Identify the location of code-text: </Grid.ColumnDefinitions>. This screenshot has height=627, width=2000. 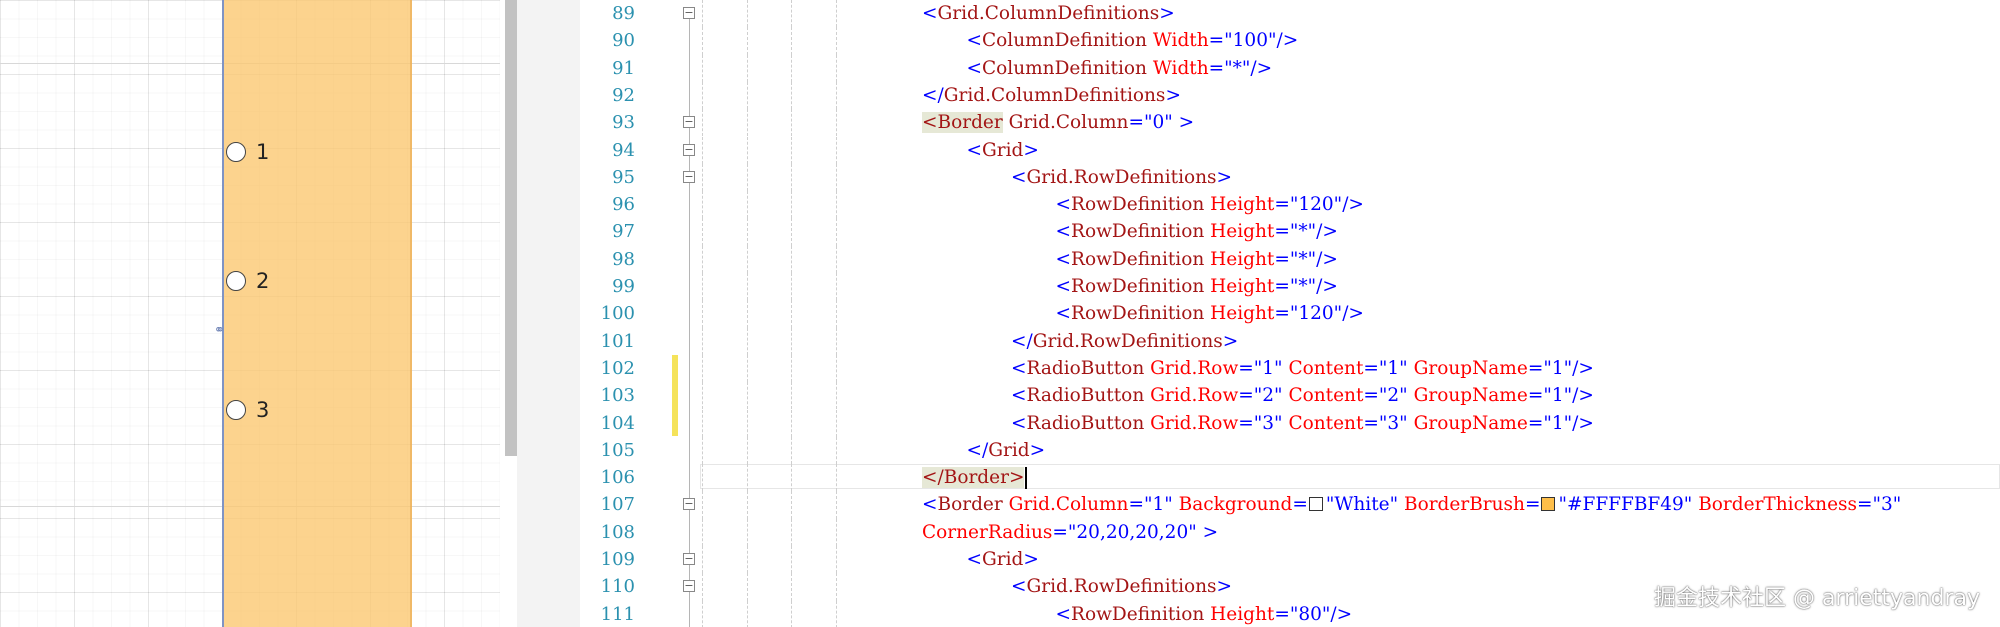
(1051, 95).